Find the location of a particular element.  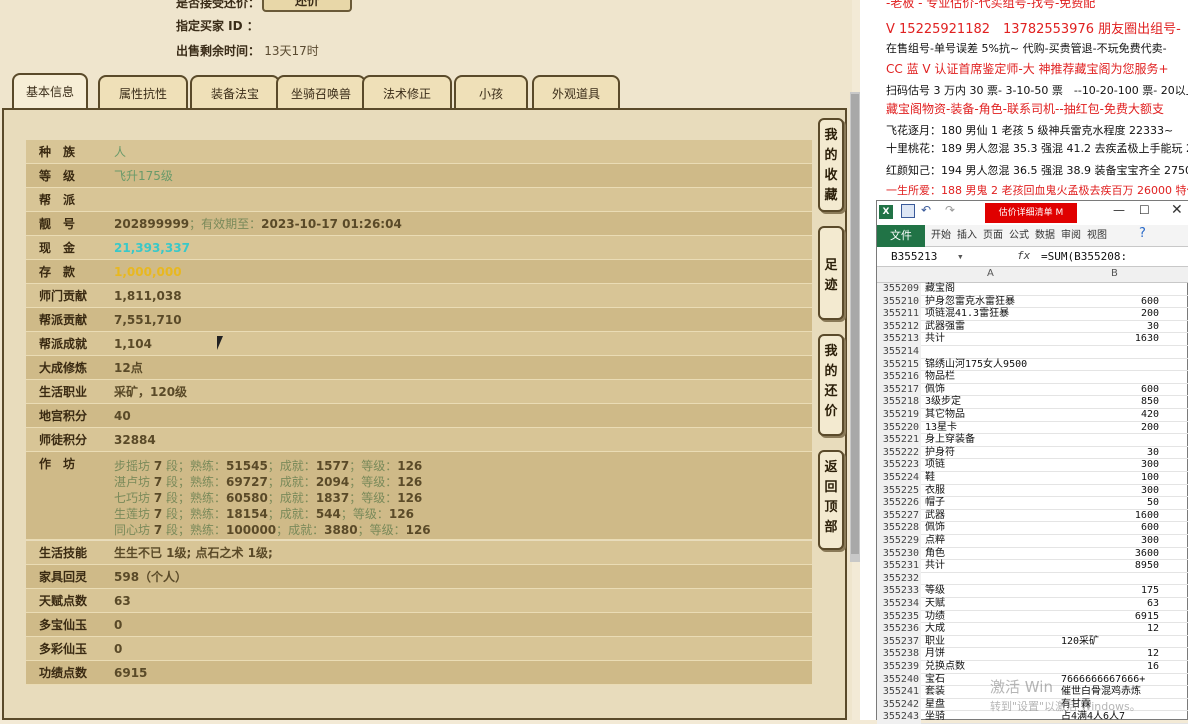

sheet-row: 355232 is located at coordinates (1032, 579).